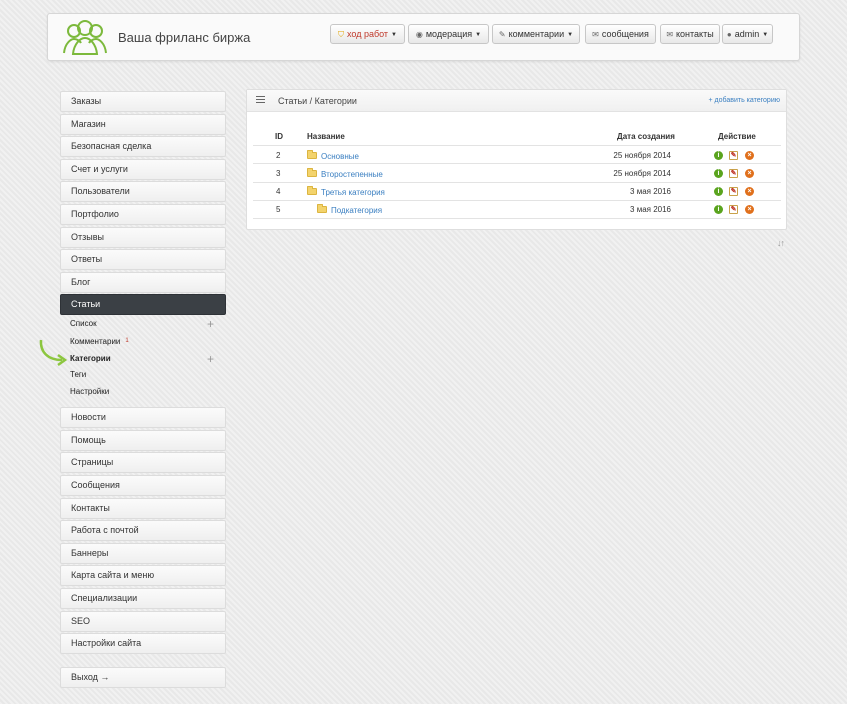 Image resolution: width=847 pixels, height=704 pixels. I want to click on sidebar-subitem: Список, so click(83, 324).